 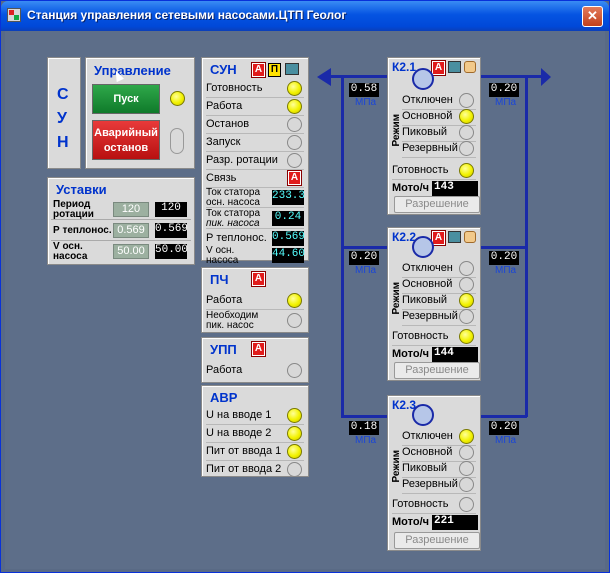 What do you see at coordinates (171, 209) in the screenshot?
I see `setpoint-actual: 120` at bounding box center [171, 209].